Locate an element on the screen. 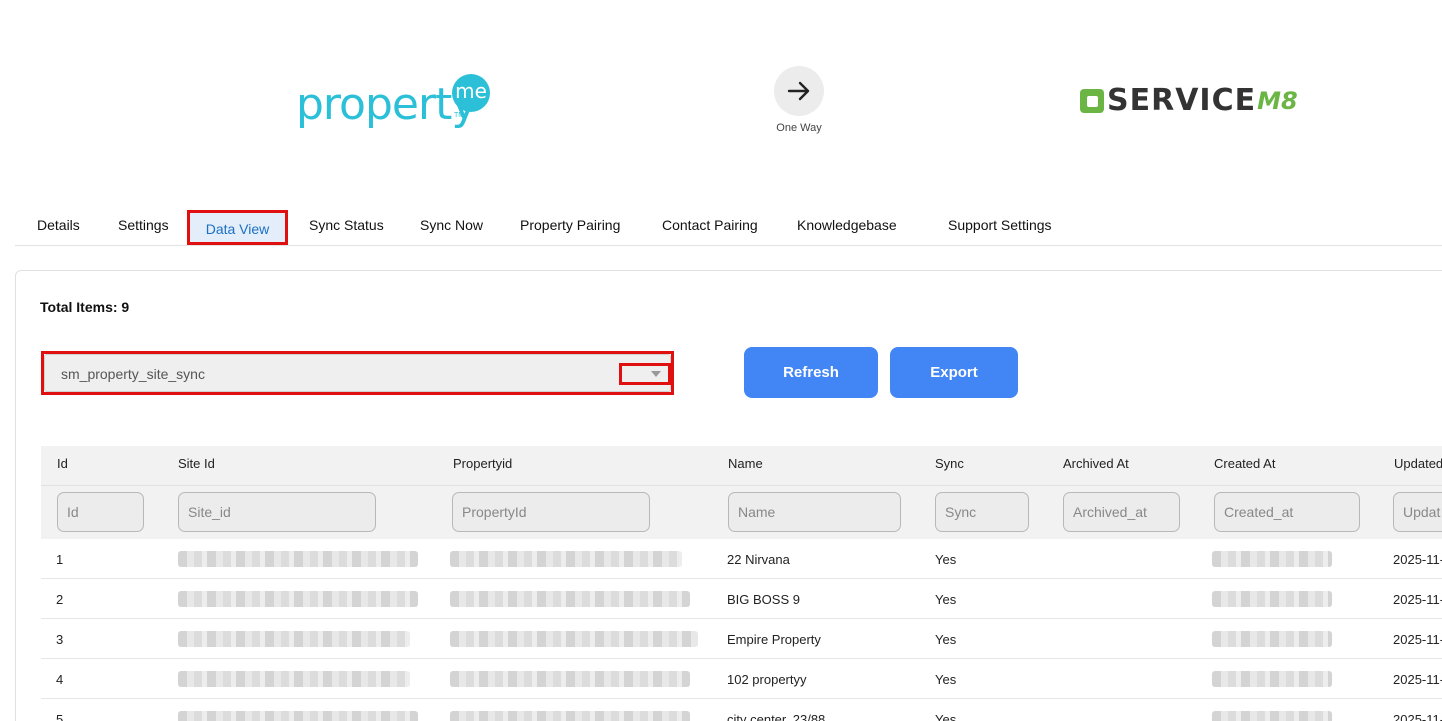 Image resolution: width=1442 pixels, height=721 pixels. table-row: 4 102 propertyy Yes 2025-11- is located at coordinates (741, 679).